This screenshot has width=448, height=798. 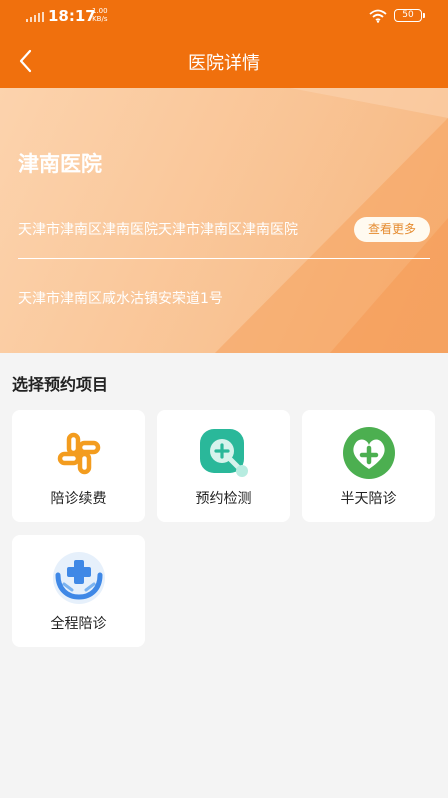 What do you see at coordinates (158, 230) in the screenshot?
I see `hospital-description: 天津市津南区津南医院天津市津南区津南医院` at bounding box center [158, 230].